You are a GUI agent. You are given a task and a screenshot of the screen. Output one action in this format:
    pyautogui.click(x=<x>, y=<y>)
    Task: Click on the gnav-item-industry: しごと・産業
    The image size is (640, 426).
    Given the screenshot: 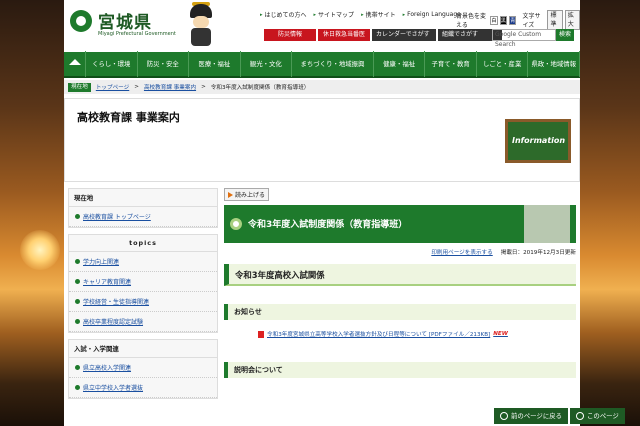 What is the action you would take?
    pyautogui.click(x=503, y=64)
    